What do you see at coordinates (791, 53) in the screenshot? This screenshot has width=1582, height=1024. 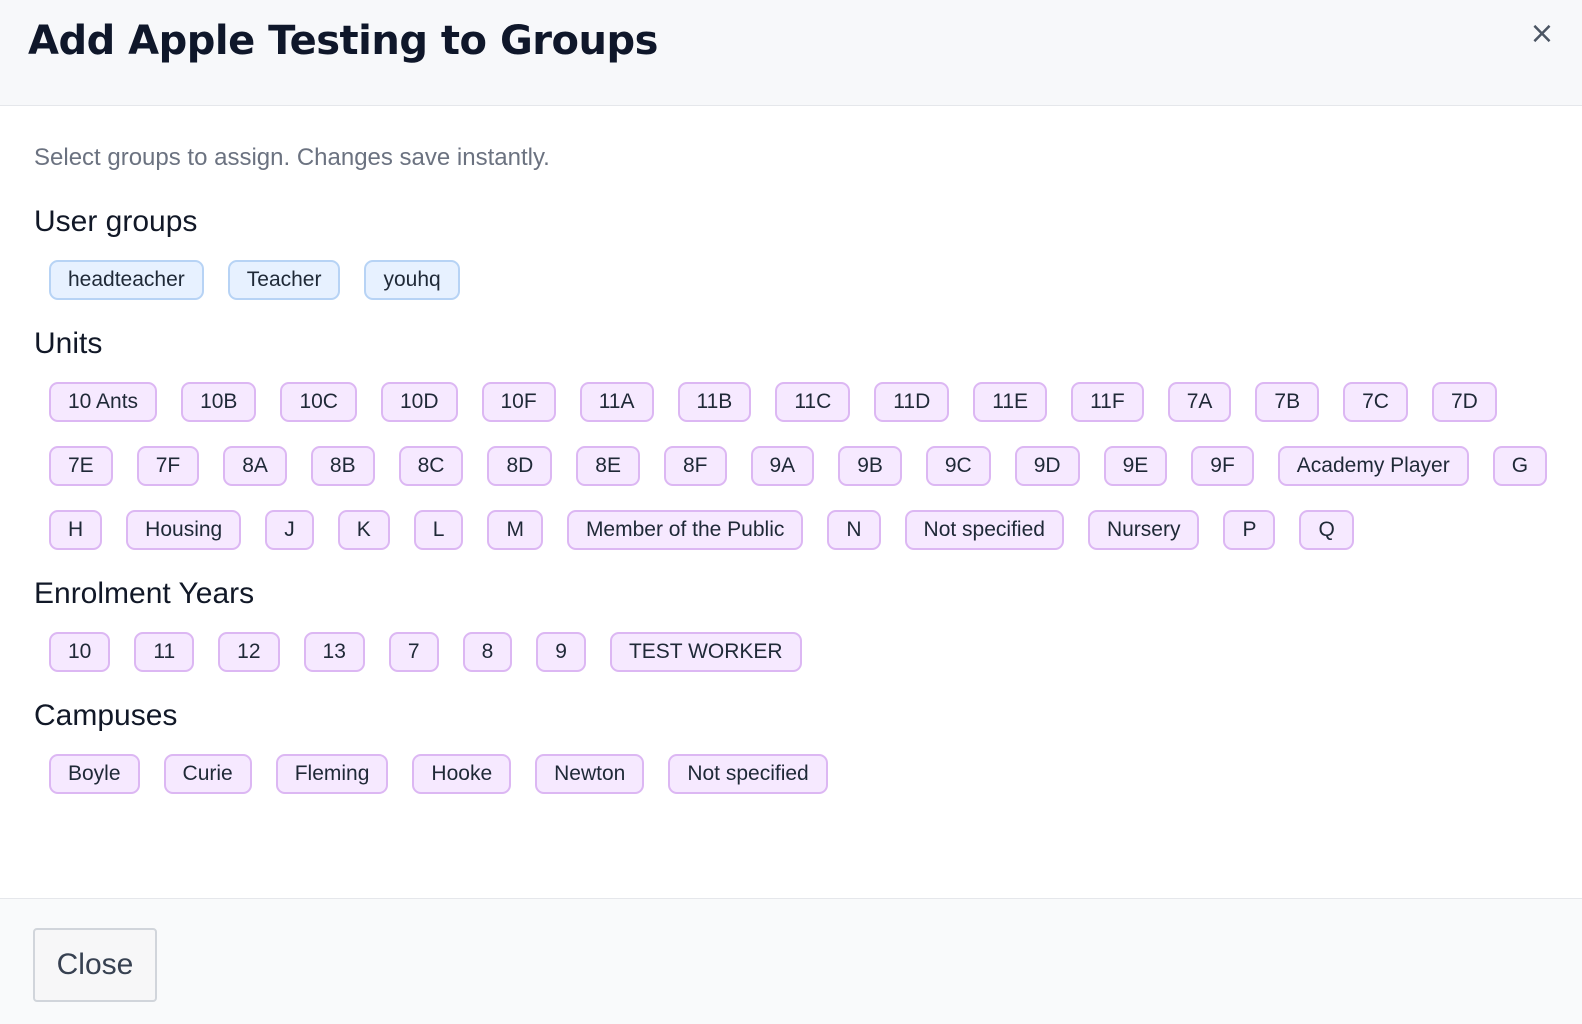 I see `modal-header: Add Apple Testing to Groups ×` at bounding box center [791, 53].